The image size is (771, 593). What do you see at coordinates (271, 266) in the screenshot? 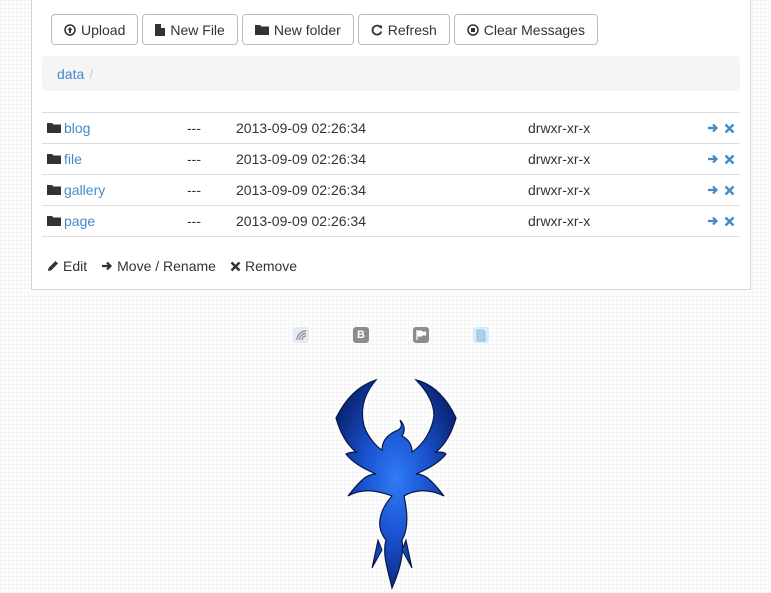
I see `remove-label: Remove` at bounding box center [271, 266].